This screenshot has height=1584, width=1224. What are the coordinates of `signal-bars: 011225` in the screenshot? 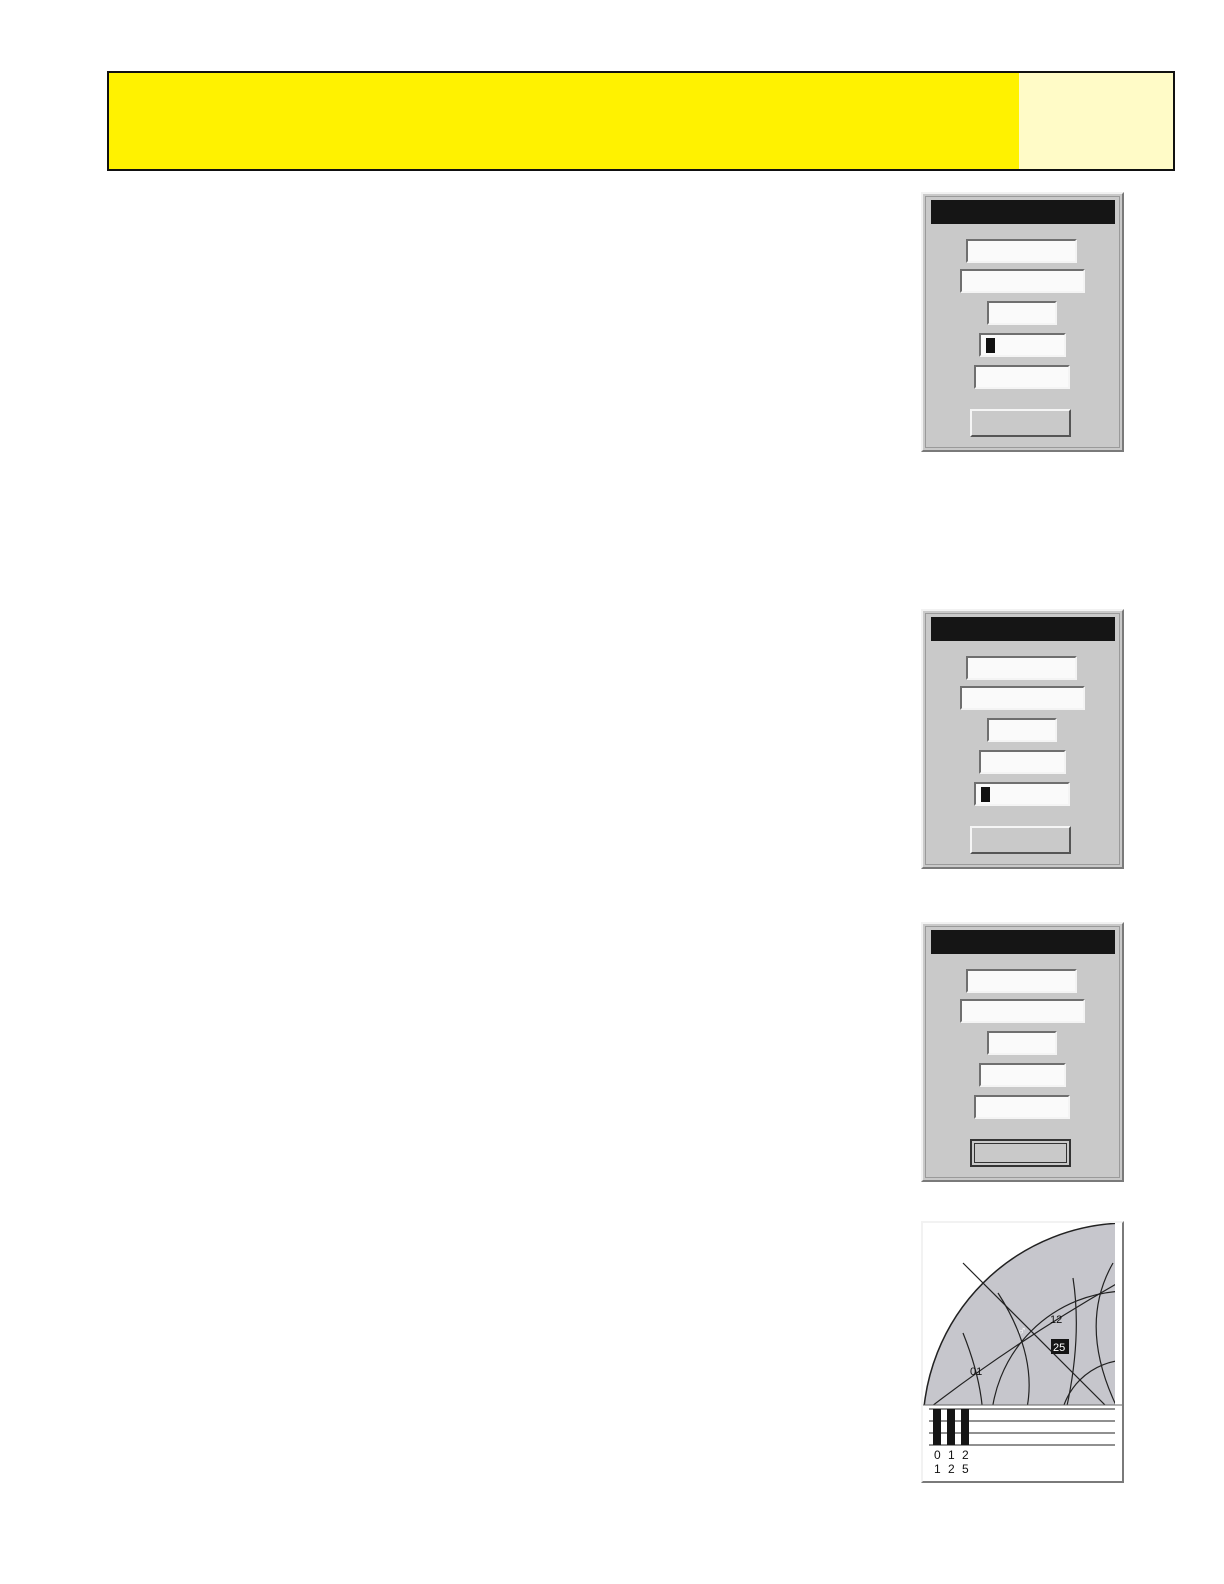 It's located at (951, 1442).